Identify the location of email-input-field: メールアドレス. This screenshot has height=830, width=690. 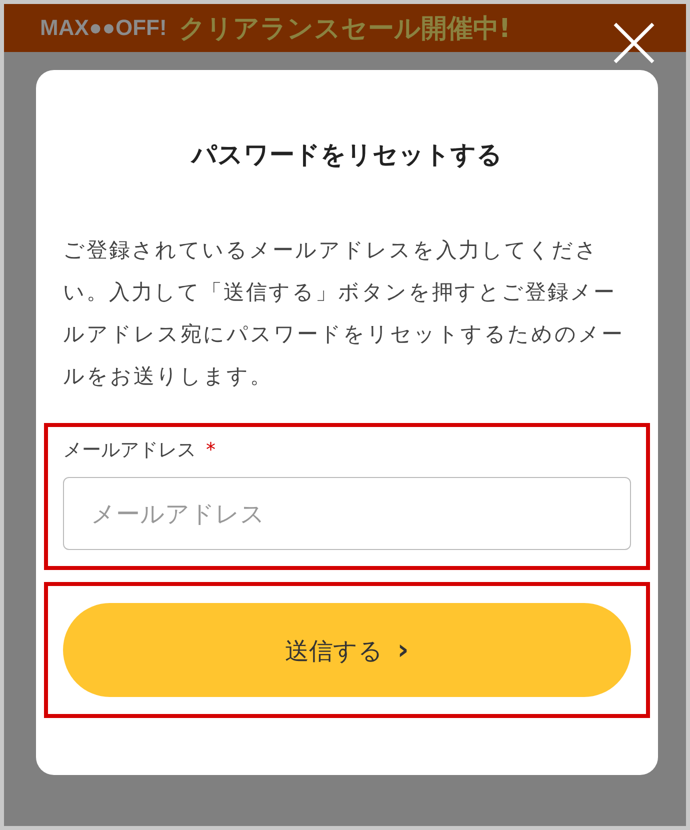
(347, 513).